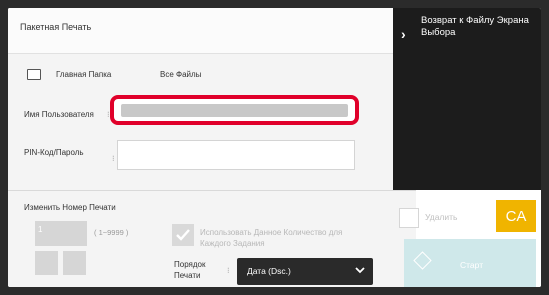 The image size is (549, 295). I want to click on print-order-select: Дата (Dsc.), so click(305, 271).